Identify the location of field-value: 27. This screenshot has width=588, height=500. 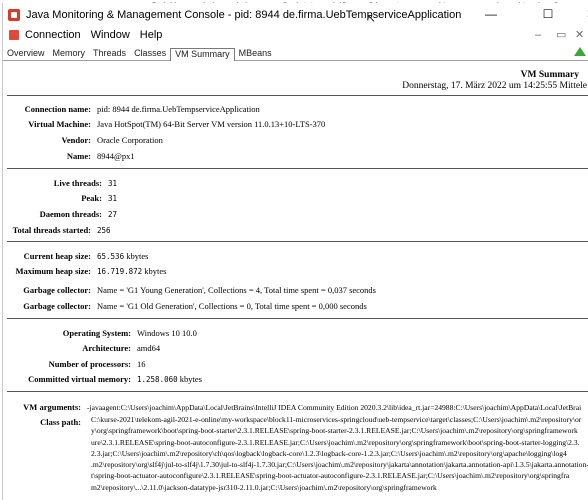
(113, 214).